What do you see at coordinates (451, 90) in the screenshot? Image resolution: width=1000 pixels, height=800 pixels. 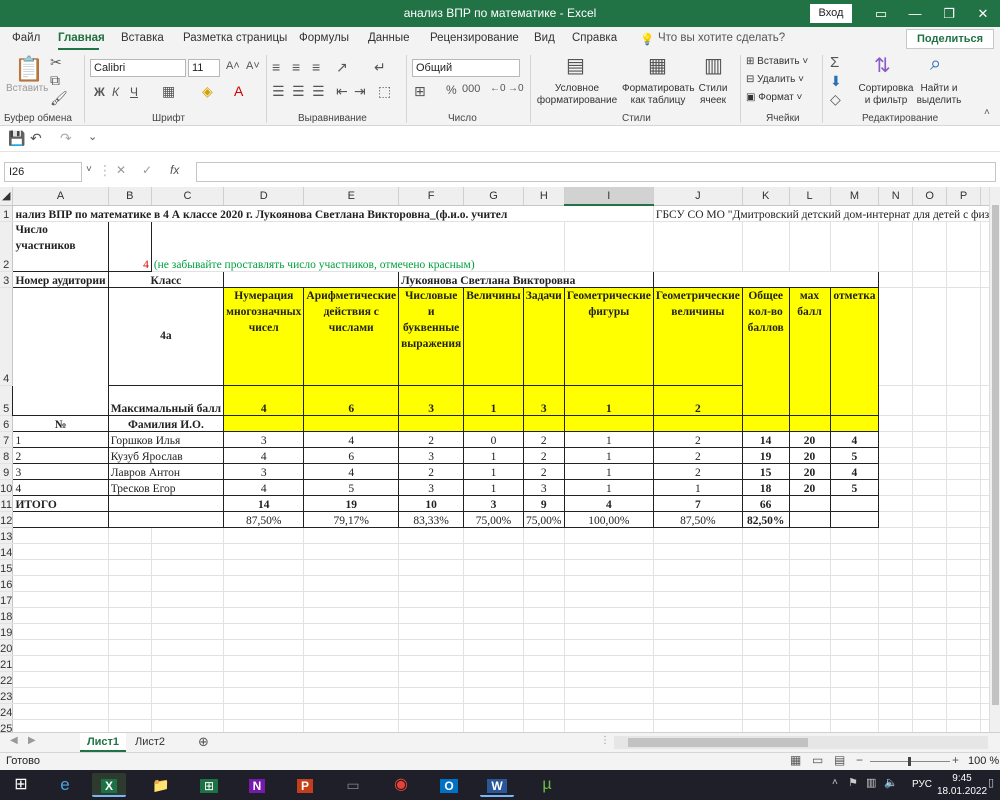 I see `percent-icon: %` at bounding box center [451, 90].